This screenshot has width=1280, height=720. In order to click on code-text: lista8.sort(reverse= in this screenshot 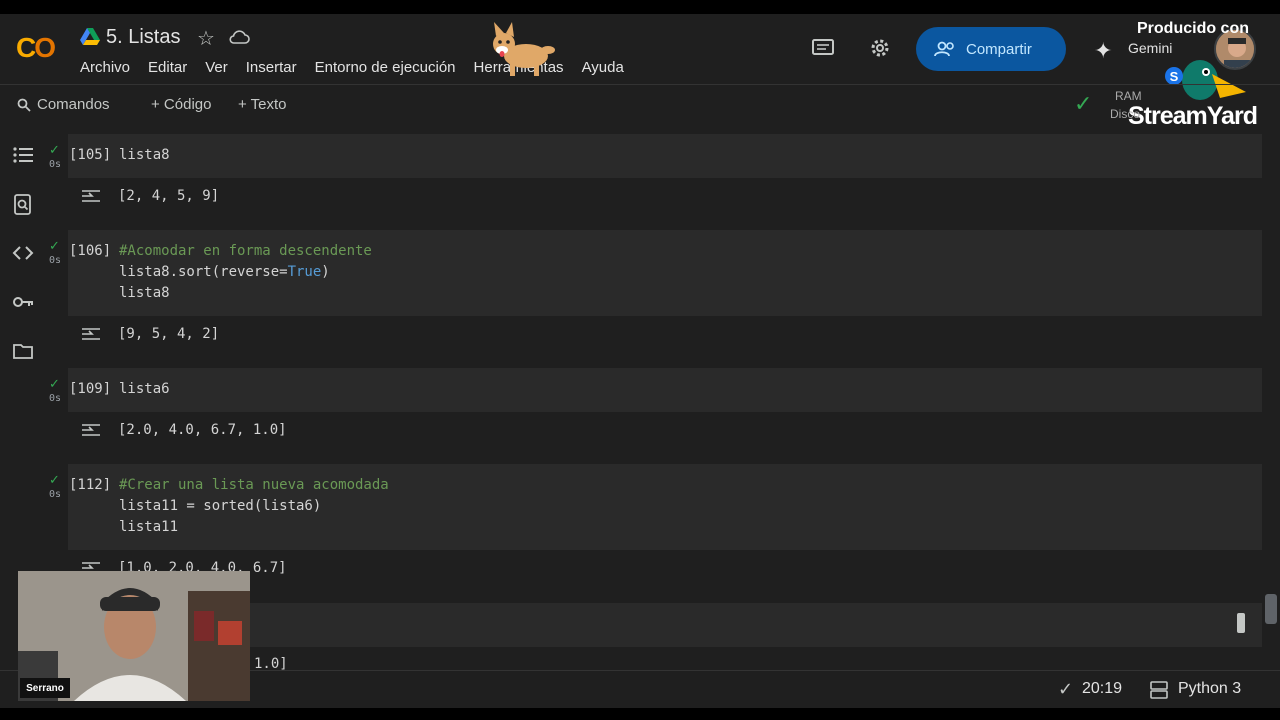, I will do `click(203, 272)`.